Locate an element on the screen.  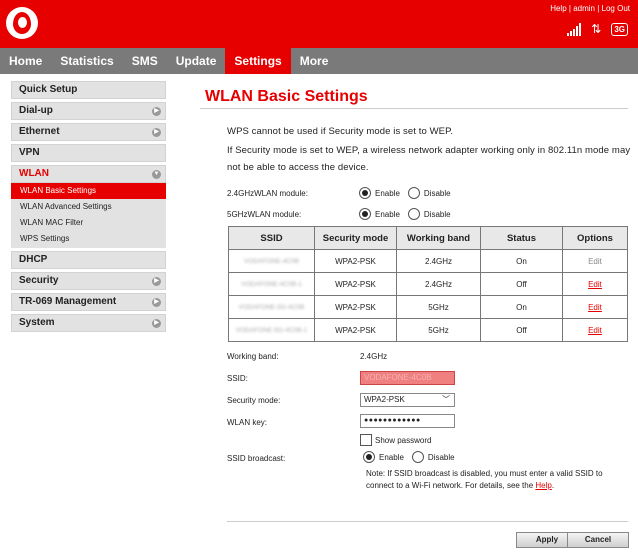
module-24-enable-radio is located at coordinates (365, 193).